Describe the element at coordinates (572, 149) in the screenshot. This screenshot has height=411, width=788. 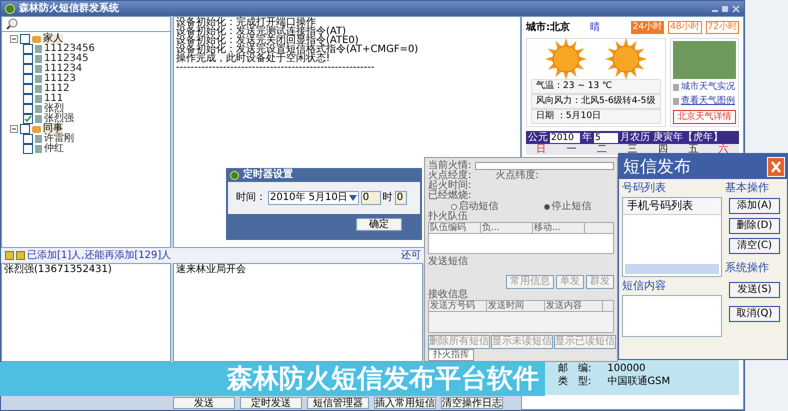
I see `weekday-label: 一` at that location.